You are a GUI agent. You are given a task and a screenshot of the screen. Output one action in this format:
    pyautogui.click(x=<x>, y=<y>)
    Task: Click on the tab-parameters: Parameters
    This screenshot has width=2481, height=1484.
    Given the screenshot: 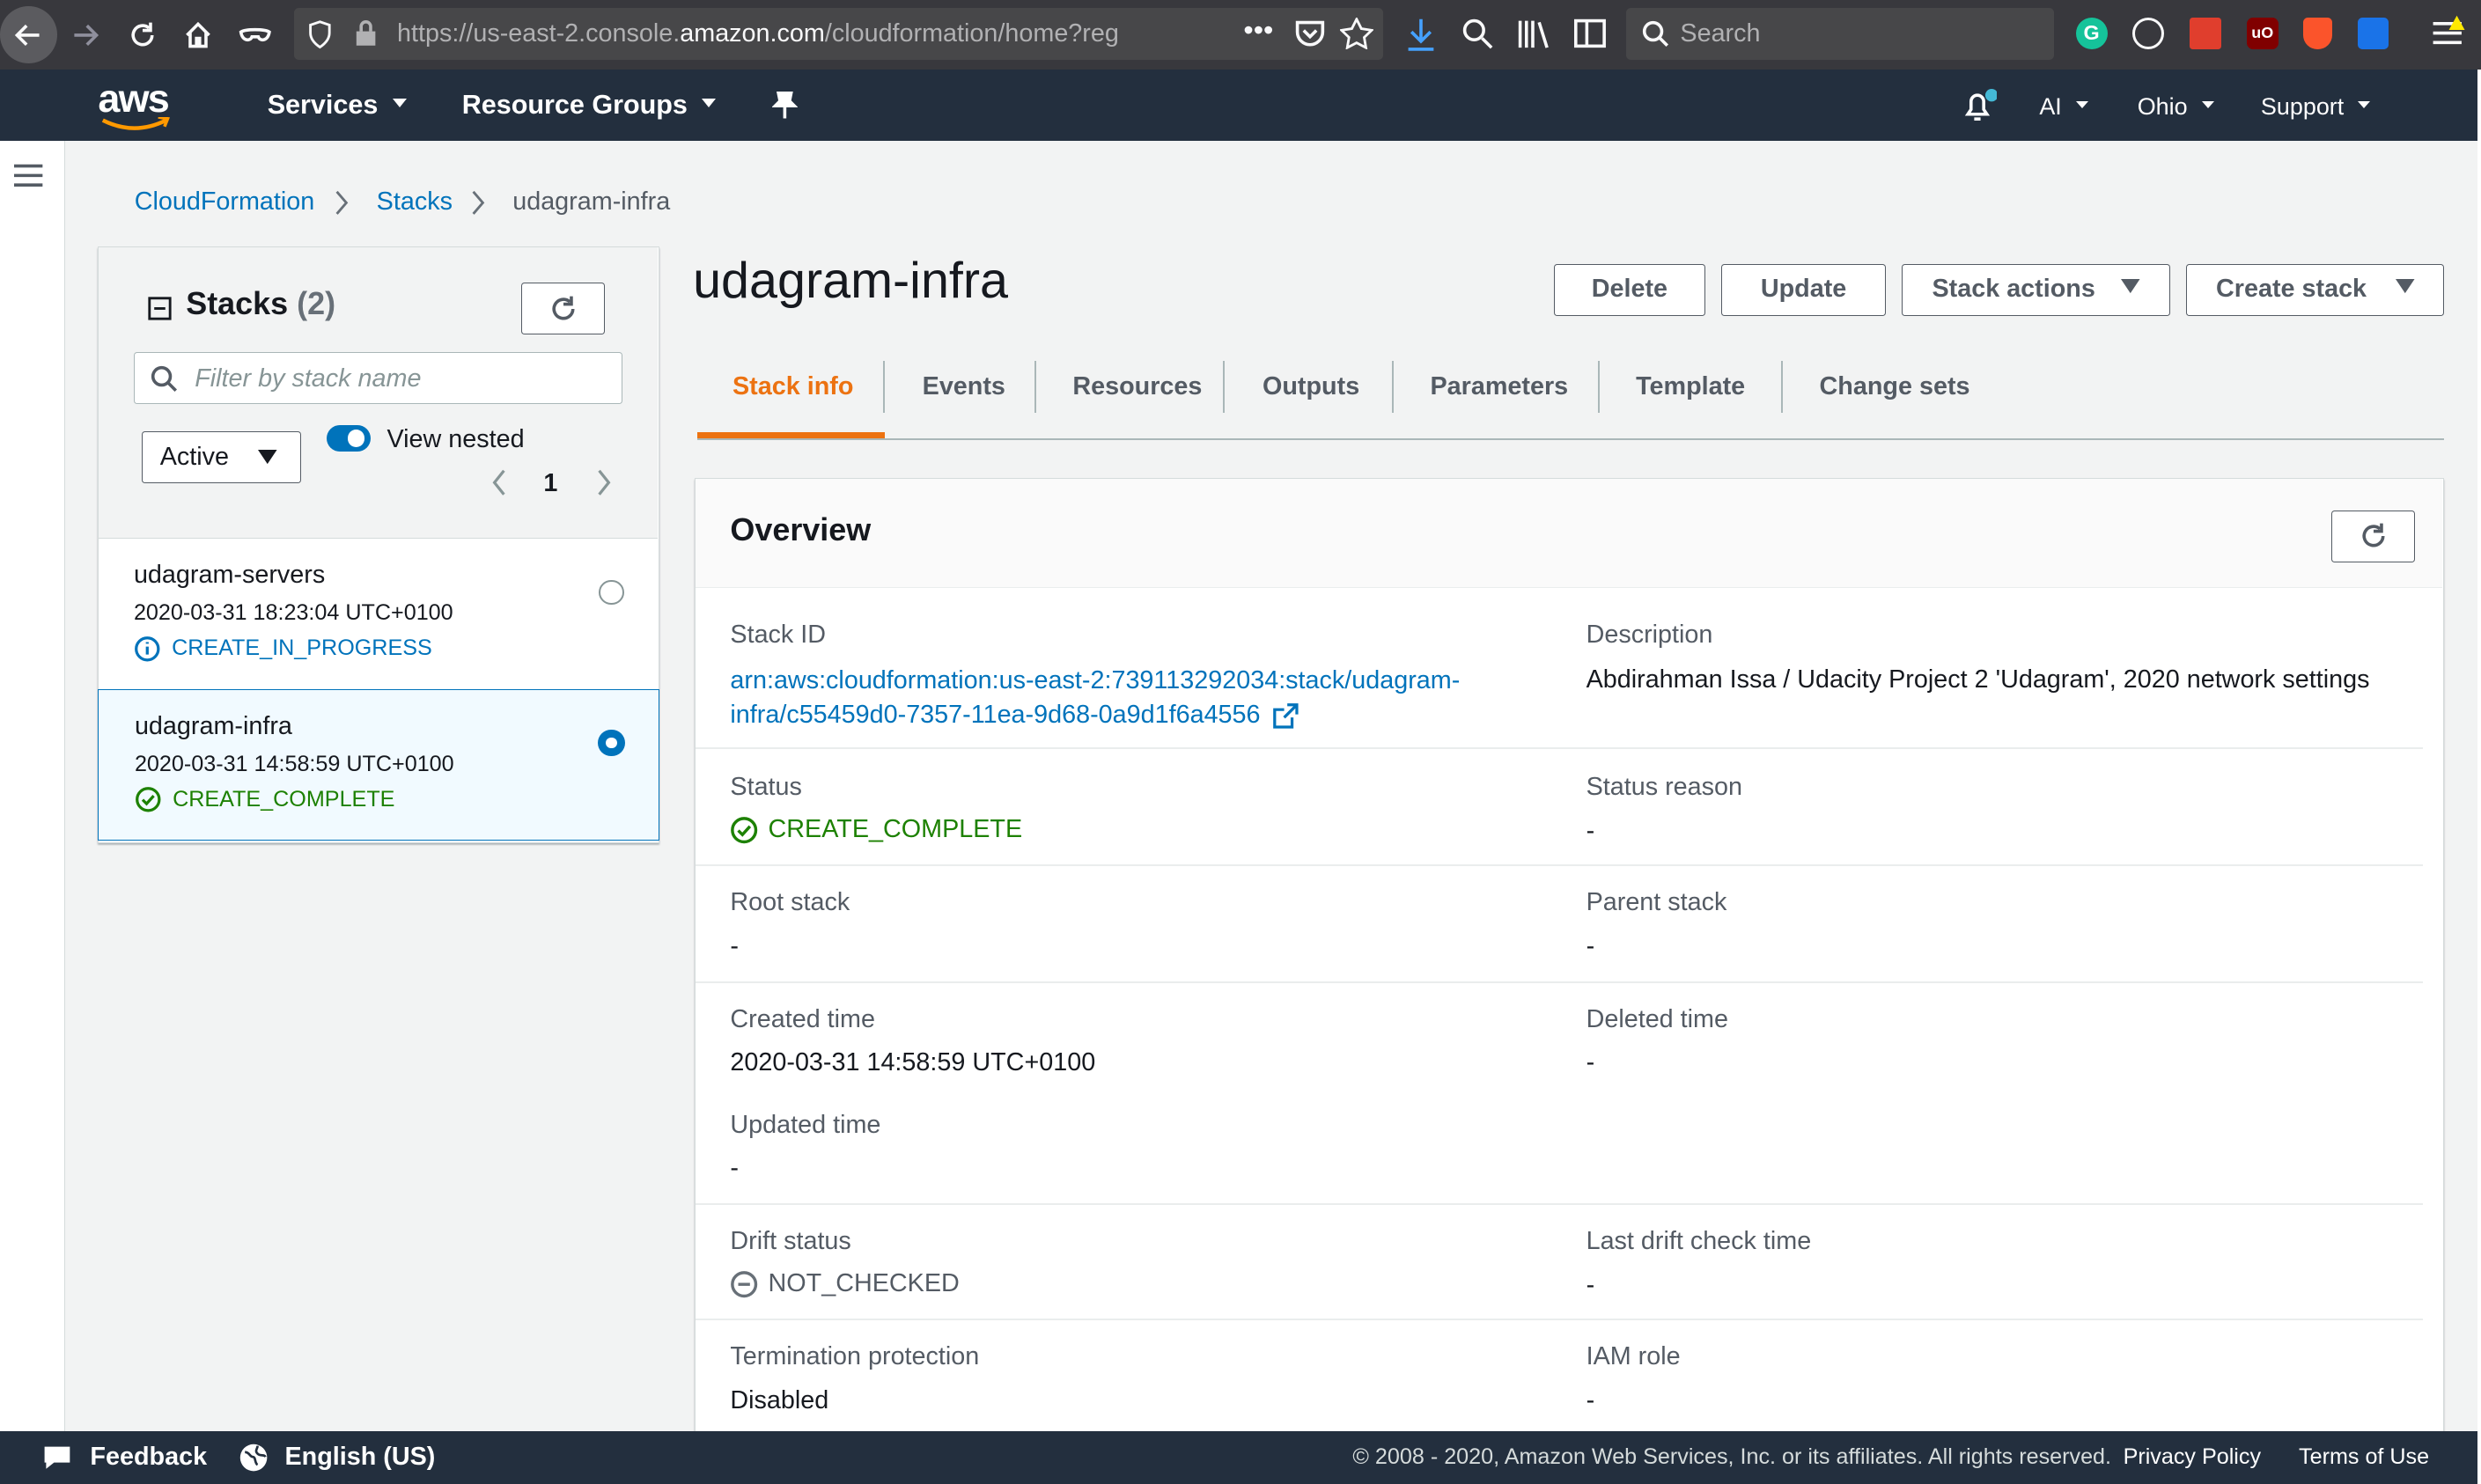 What is the action you would take?
    pyautogui.click(x=1499, y=388)
    